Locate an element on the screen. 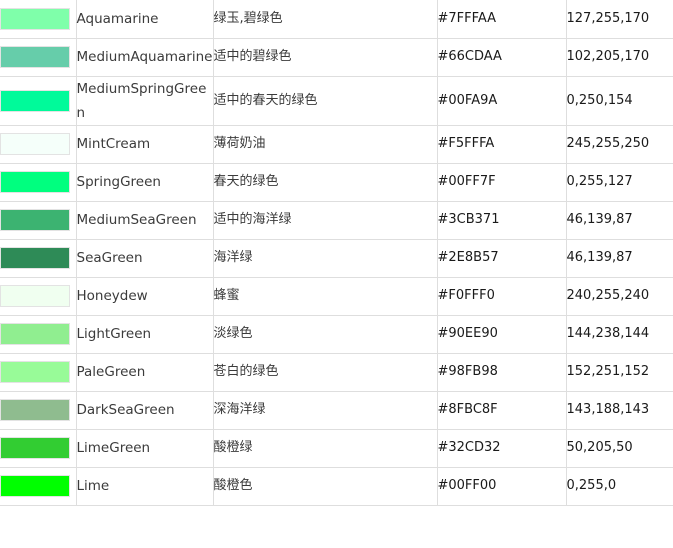  table-row: Honeydew 蜂蜜 #F0FFF0 240,255,240 is located at coordinates (336, 296).